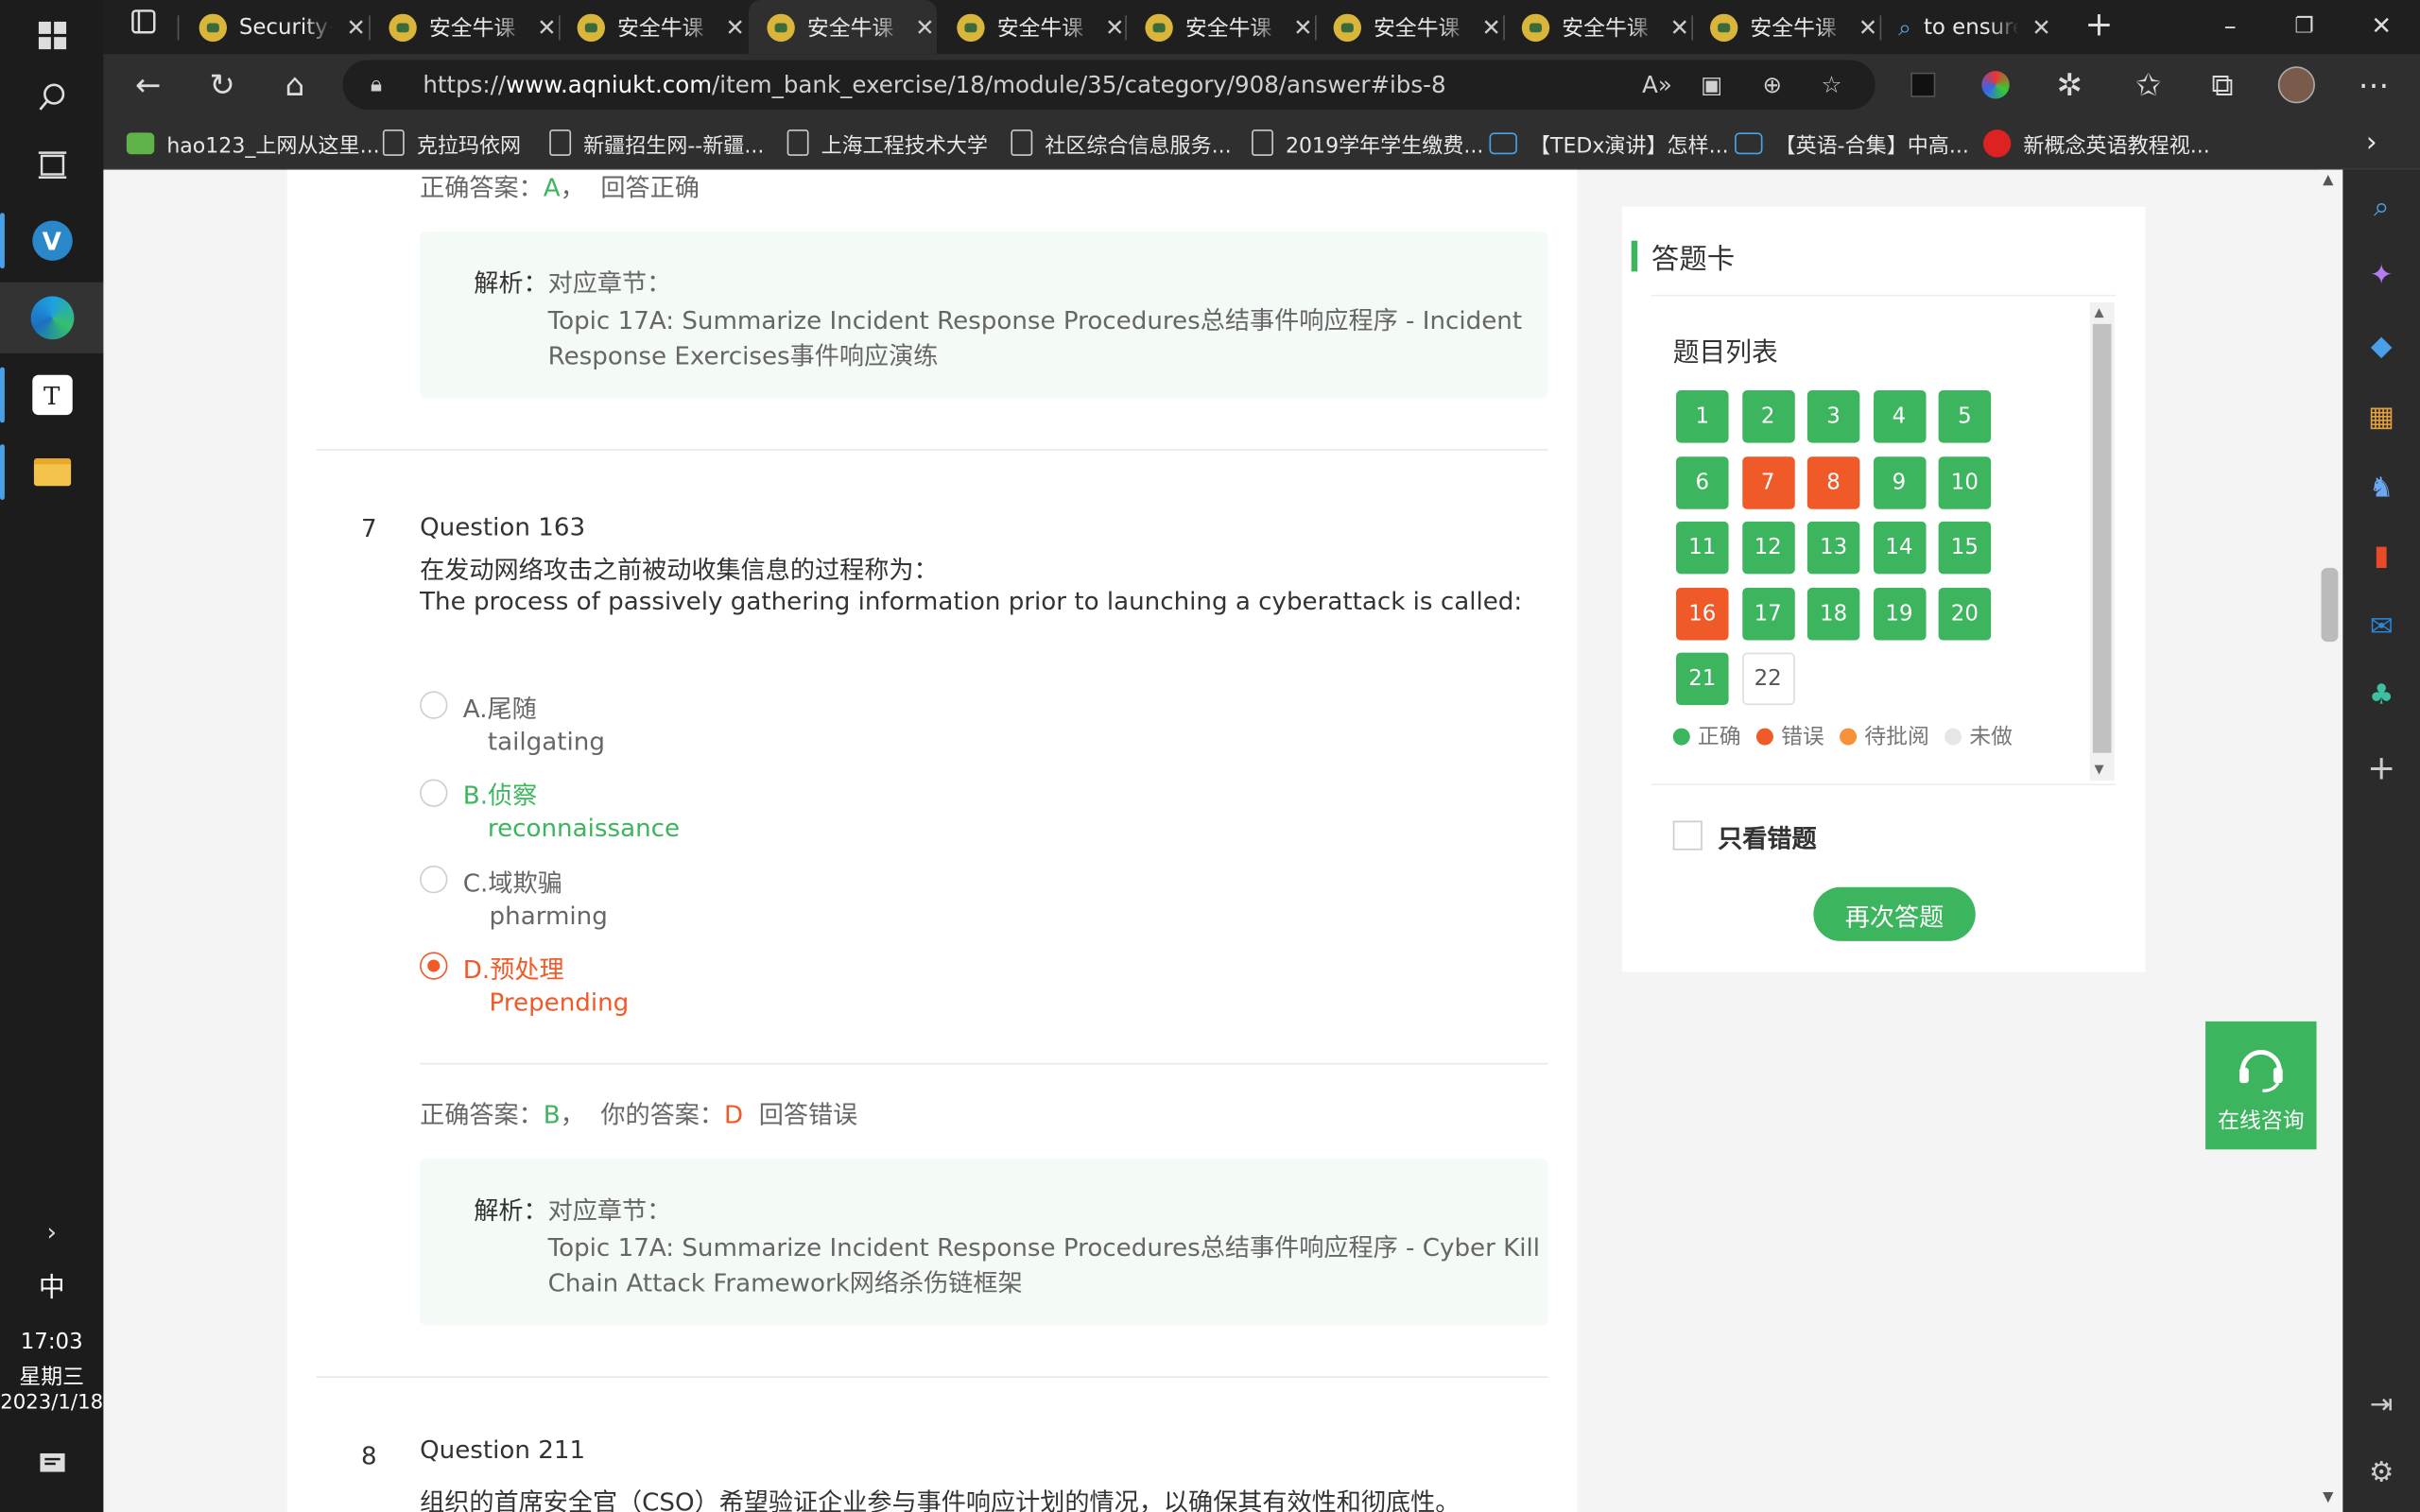  Describe the element at coordinates (2381, 488) in the screenshot. I see `games-icon: ♞` at that location.